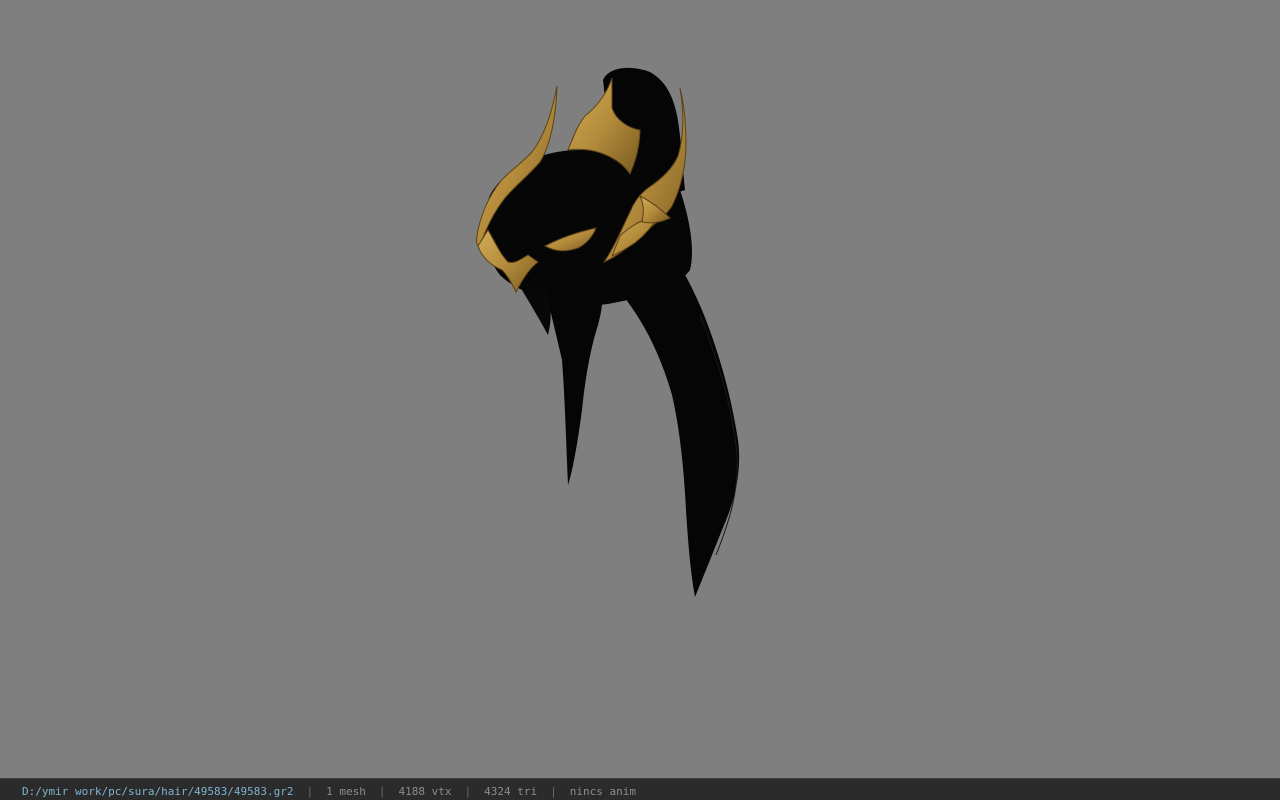 This screenshot has width=1280, height=800. Describe the element at coordinates (425, 791) in the screenshot. I see `vertex-count: 4188 vtx` at that location.